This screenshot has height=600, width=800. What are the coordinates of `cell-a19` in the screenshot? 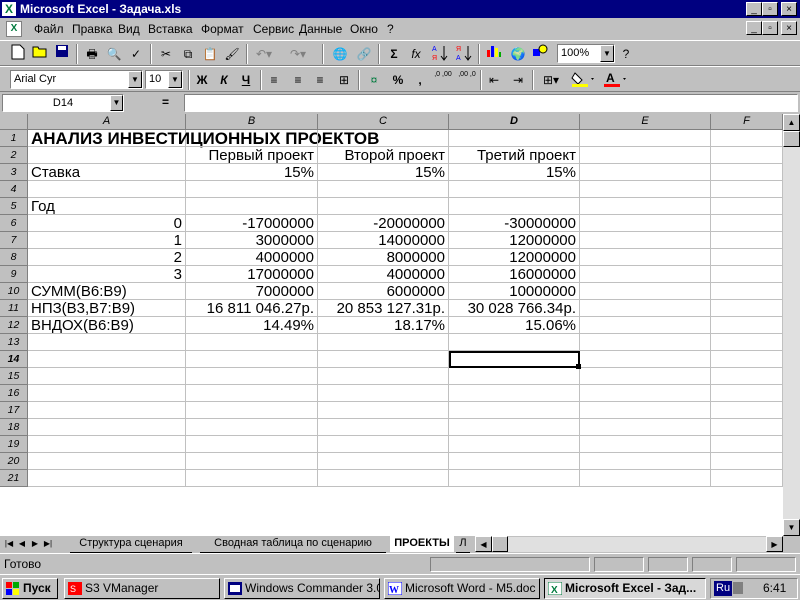 It's located at (107, 444).